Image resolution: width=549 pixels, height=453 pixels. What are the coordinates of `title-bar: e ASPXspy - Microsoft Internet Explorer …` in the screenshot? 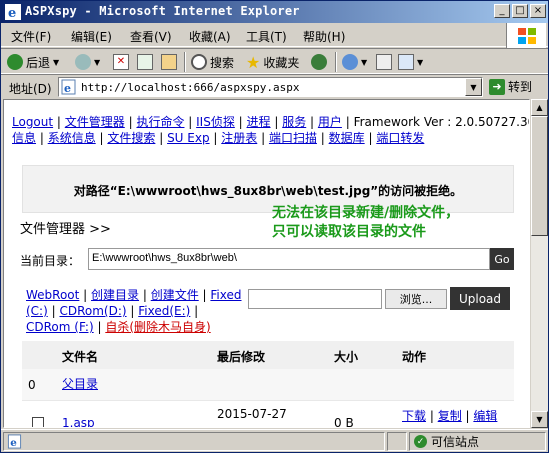 It's located at (274, 12).